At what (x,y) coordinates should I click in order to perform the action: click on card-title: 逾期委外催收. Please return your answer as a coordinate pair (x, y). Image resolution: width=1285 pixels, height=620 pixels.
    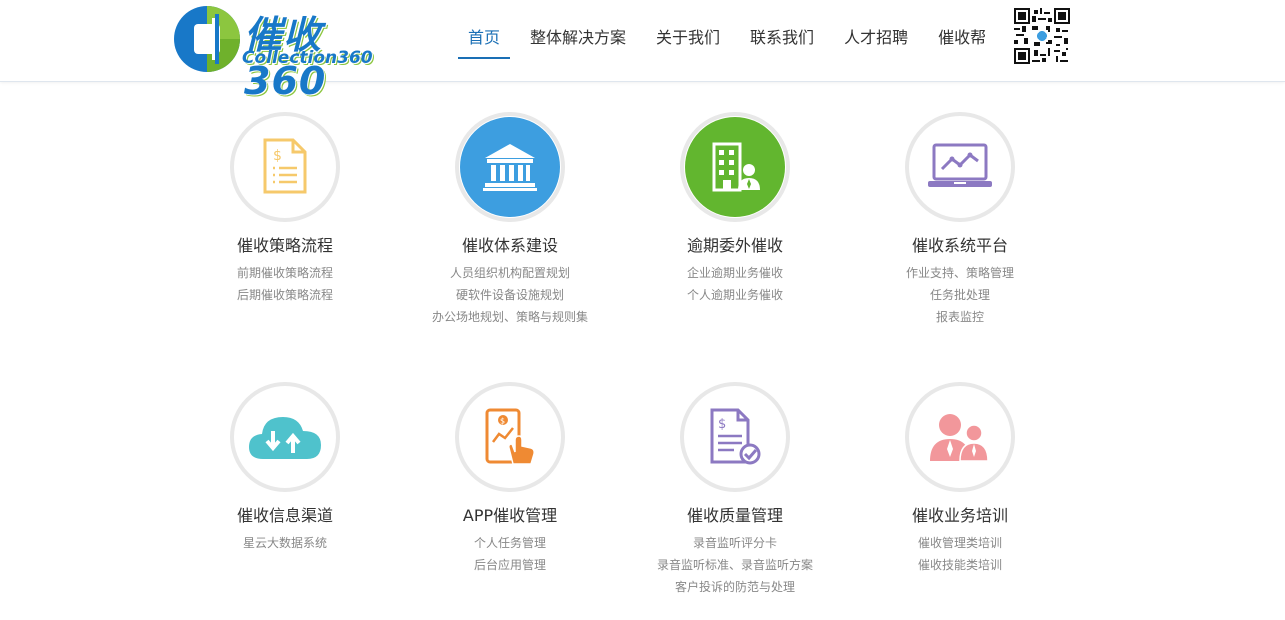
    Looking at the image, I should click on (734, 245).